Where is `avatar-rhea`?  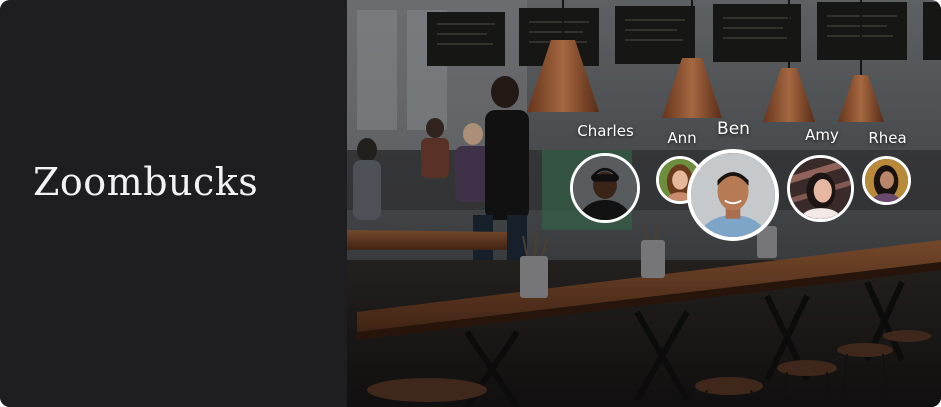
avatar-rhea is located at coordinates (886, 180).